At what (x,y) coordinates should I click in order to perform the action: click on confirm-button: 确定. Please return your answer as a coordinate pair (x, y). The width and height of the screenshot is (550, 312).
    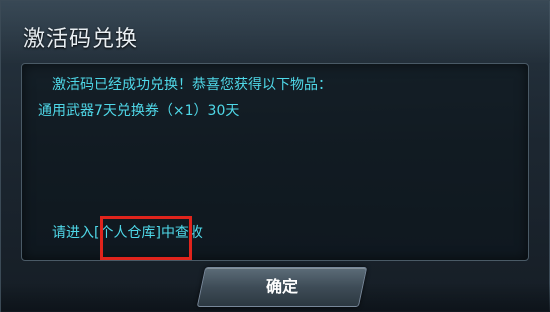
    Looking at the image, I should click on (282, 287).